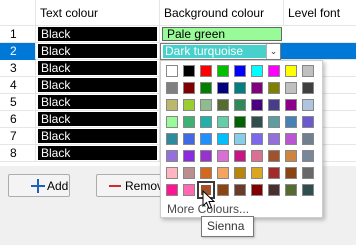 This screenshot has width=356, height=245. Describe the element at coordinates (222, 34) in the screenshot. I see `background-colour-cell: Pale green` at that location.